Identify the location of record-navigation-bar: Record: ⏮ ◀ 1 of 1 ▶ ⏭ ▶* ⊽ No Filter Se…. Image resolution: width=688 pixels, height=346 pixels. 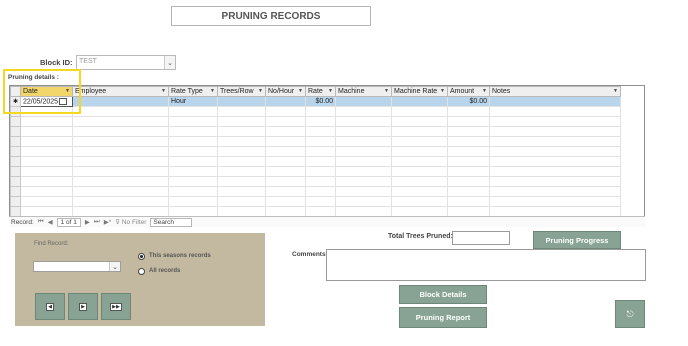
(327, 221).